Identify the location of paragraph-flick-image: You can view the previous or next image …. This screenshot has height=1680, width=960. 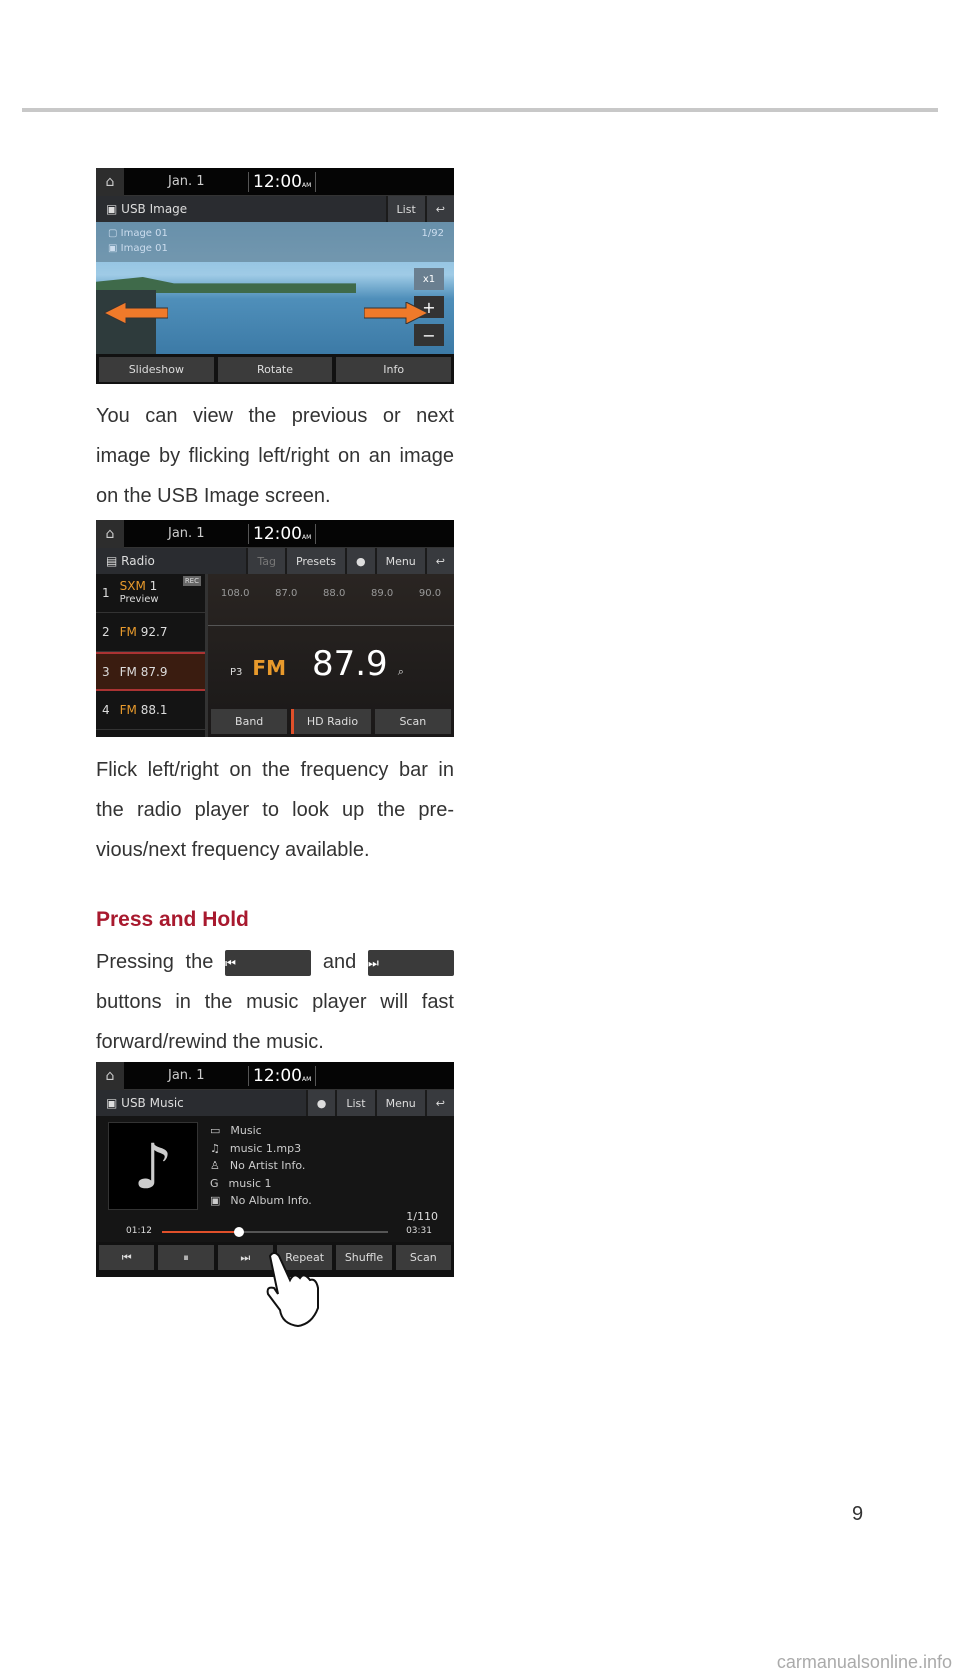
(275, 456).